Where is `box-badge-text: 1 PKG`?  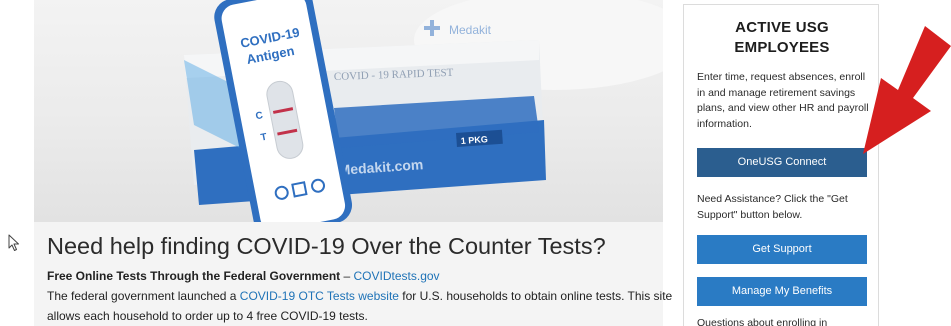 box-badge-text: 1 PKG is located at coordinates (474, 140).